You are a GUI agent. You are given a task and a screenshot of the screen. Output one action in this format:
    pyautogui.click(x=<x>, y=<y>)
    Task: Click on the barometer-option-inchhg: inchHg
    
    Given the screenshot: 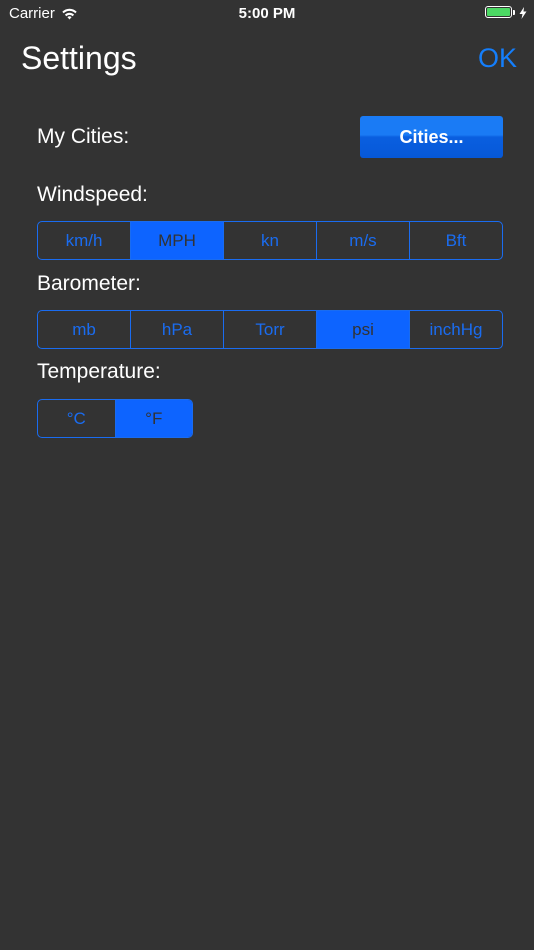 What is the action you would take?
    pyautogui.click(x=455, y=329)
    